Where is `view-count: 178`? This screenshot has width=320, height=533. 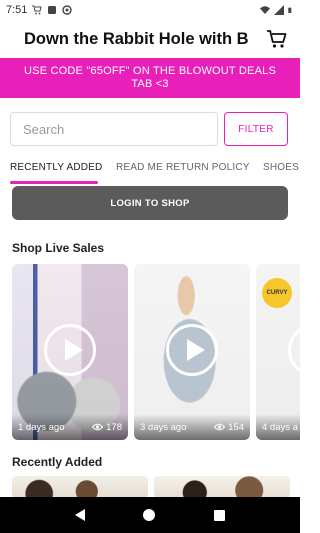
view-count: 178 is located at coordinates (107, 427).